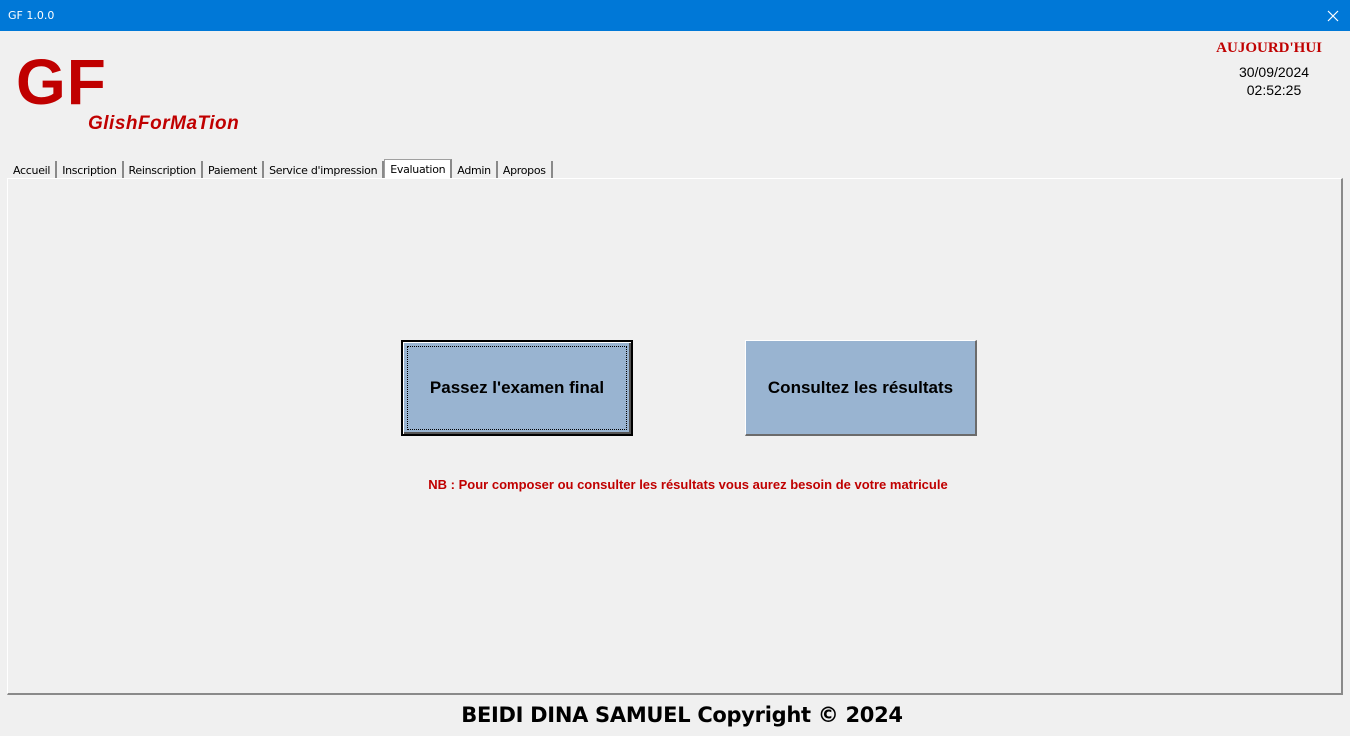  I want to click on view-results-button-label: Consultez les résultats, so click(860, 387).